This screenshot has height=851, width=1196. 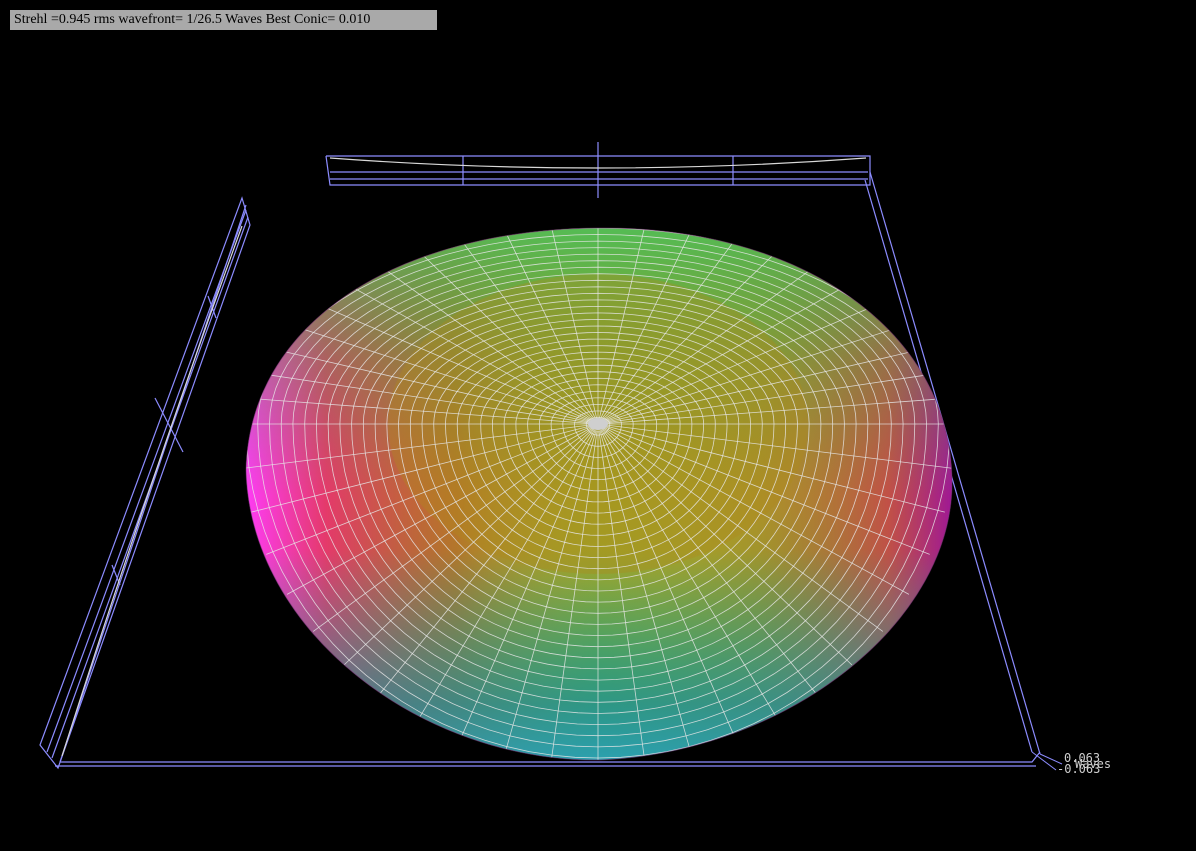 I want to click on left-wall-profile, so click(x=145, y=483).